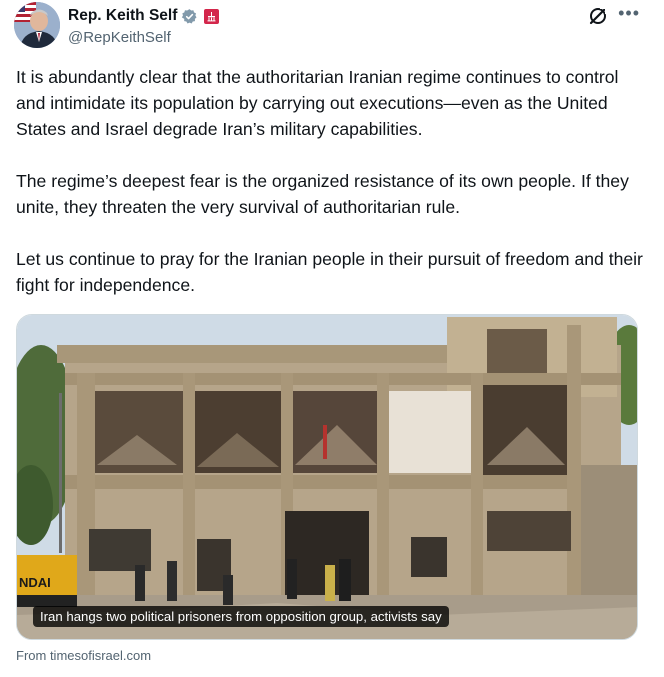 The image size is (664, 677). Describe the element at coordinates (143, 37) in the screenshot. I see `author-handle: @RepKeithSelf` at that location.